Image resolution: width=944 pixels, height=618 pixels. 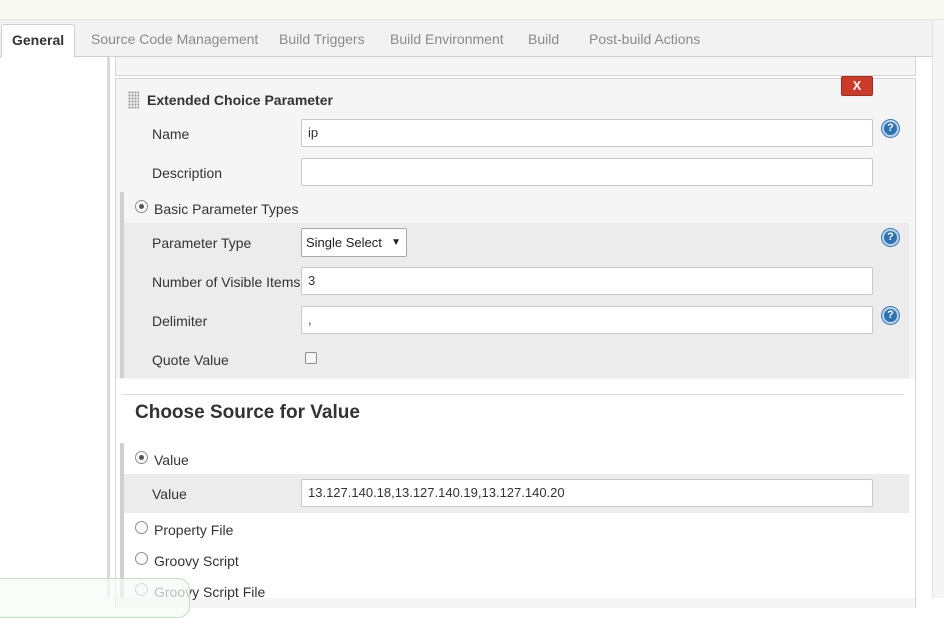 What do you see at coordinates (180, 321) in the screenshot?
I see `delimiter-label: Delimiter` at bounding box center [180, 321].